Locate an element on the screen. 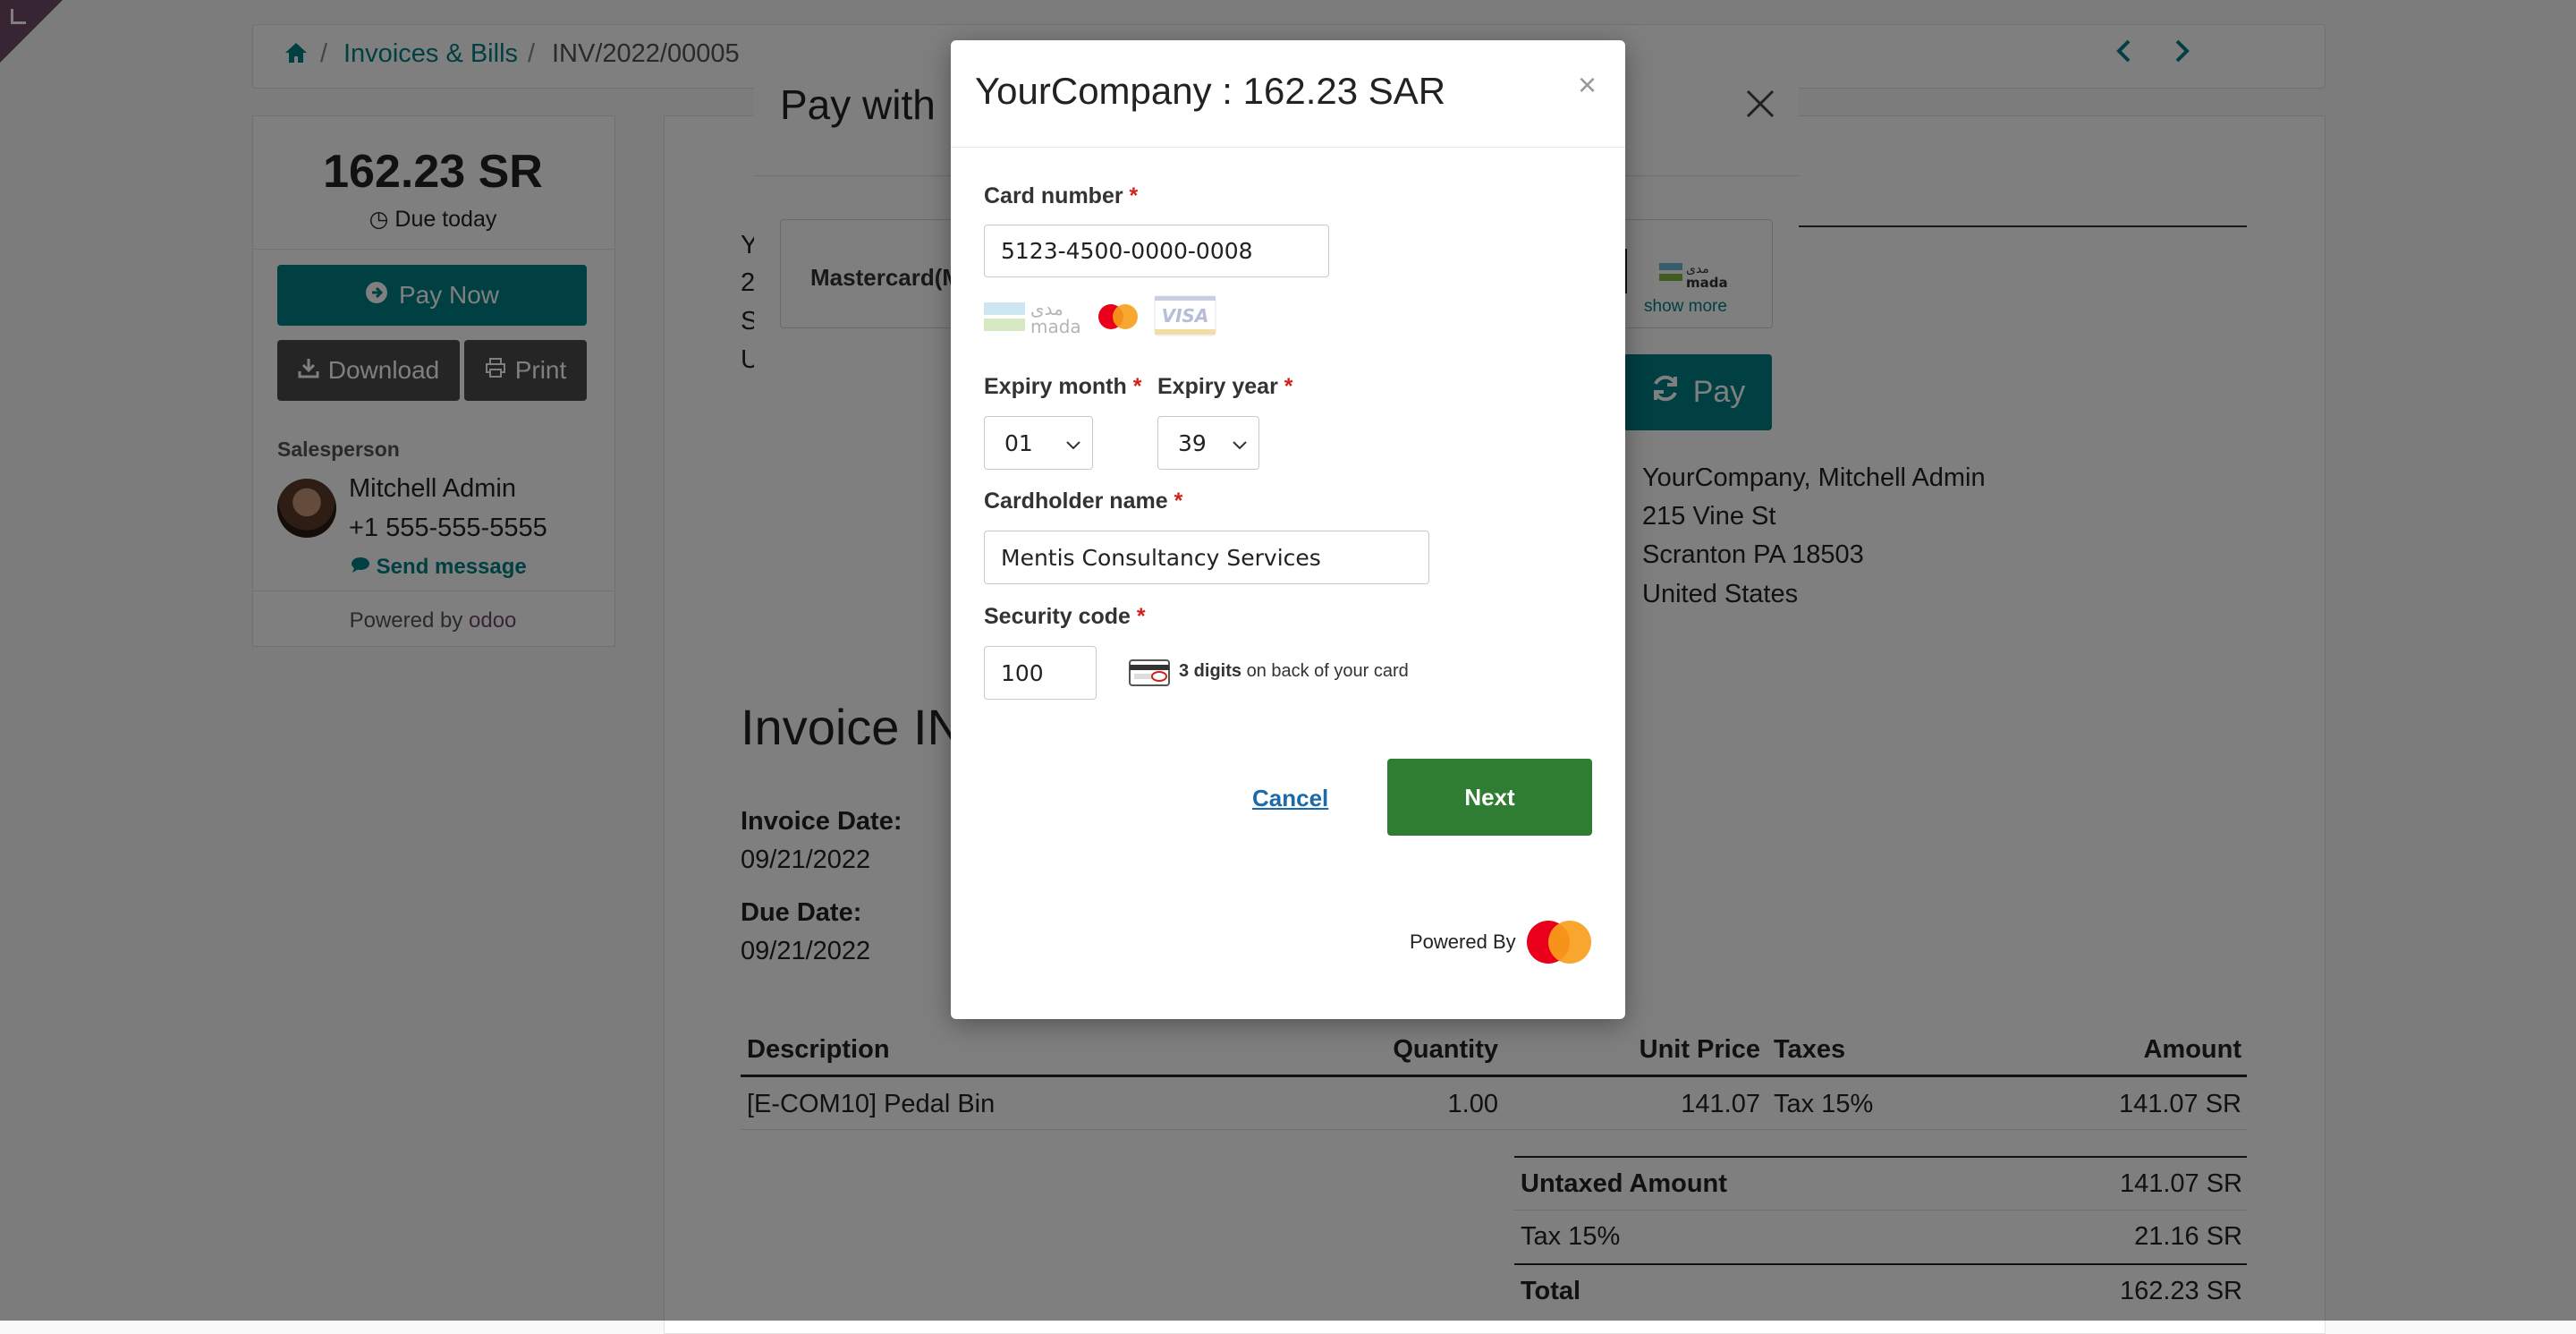 The height and width of the screenshot is (1334, 2576). card-number-label-text: Card number is located at coordinates (1053, 195).